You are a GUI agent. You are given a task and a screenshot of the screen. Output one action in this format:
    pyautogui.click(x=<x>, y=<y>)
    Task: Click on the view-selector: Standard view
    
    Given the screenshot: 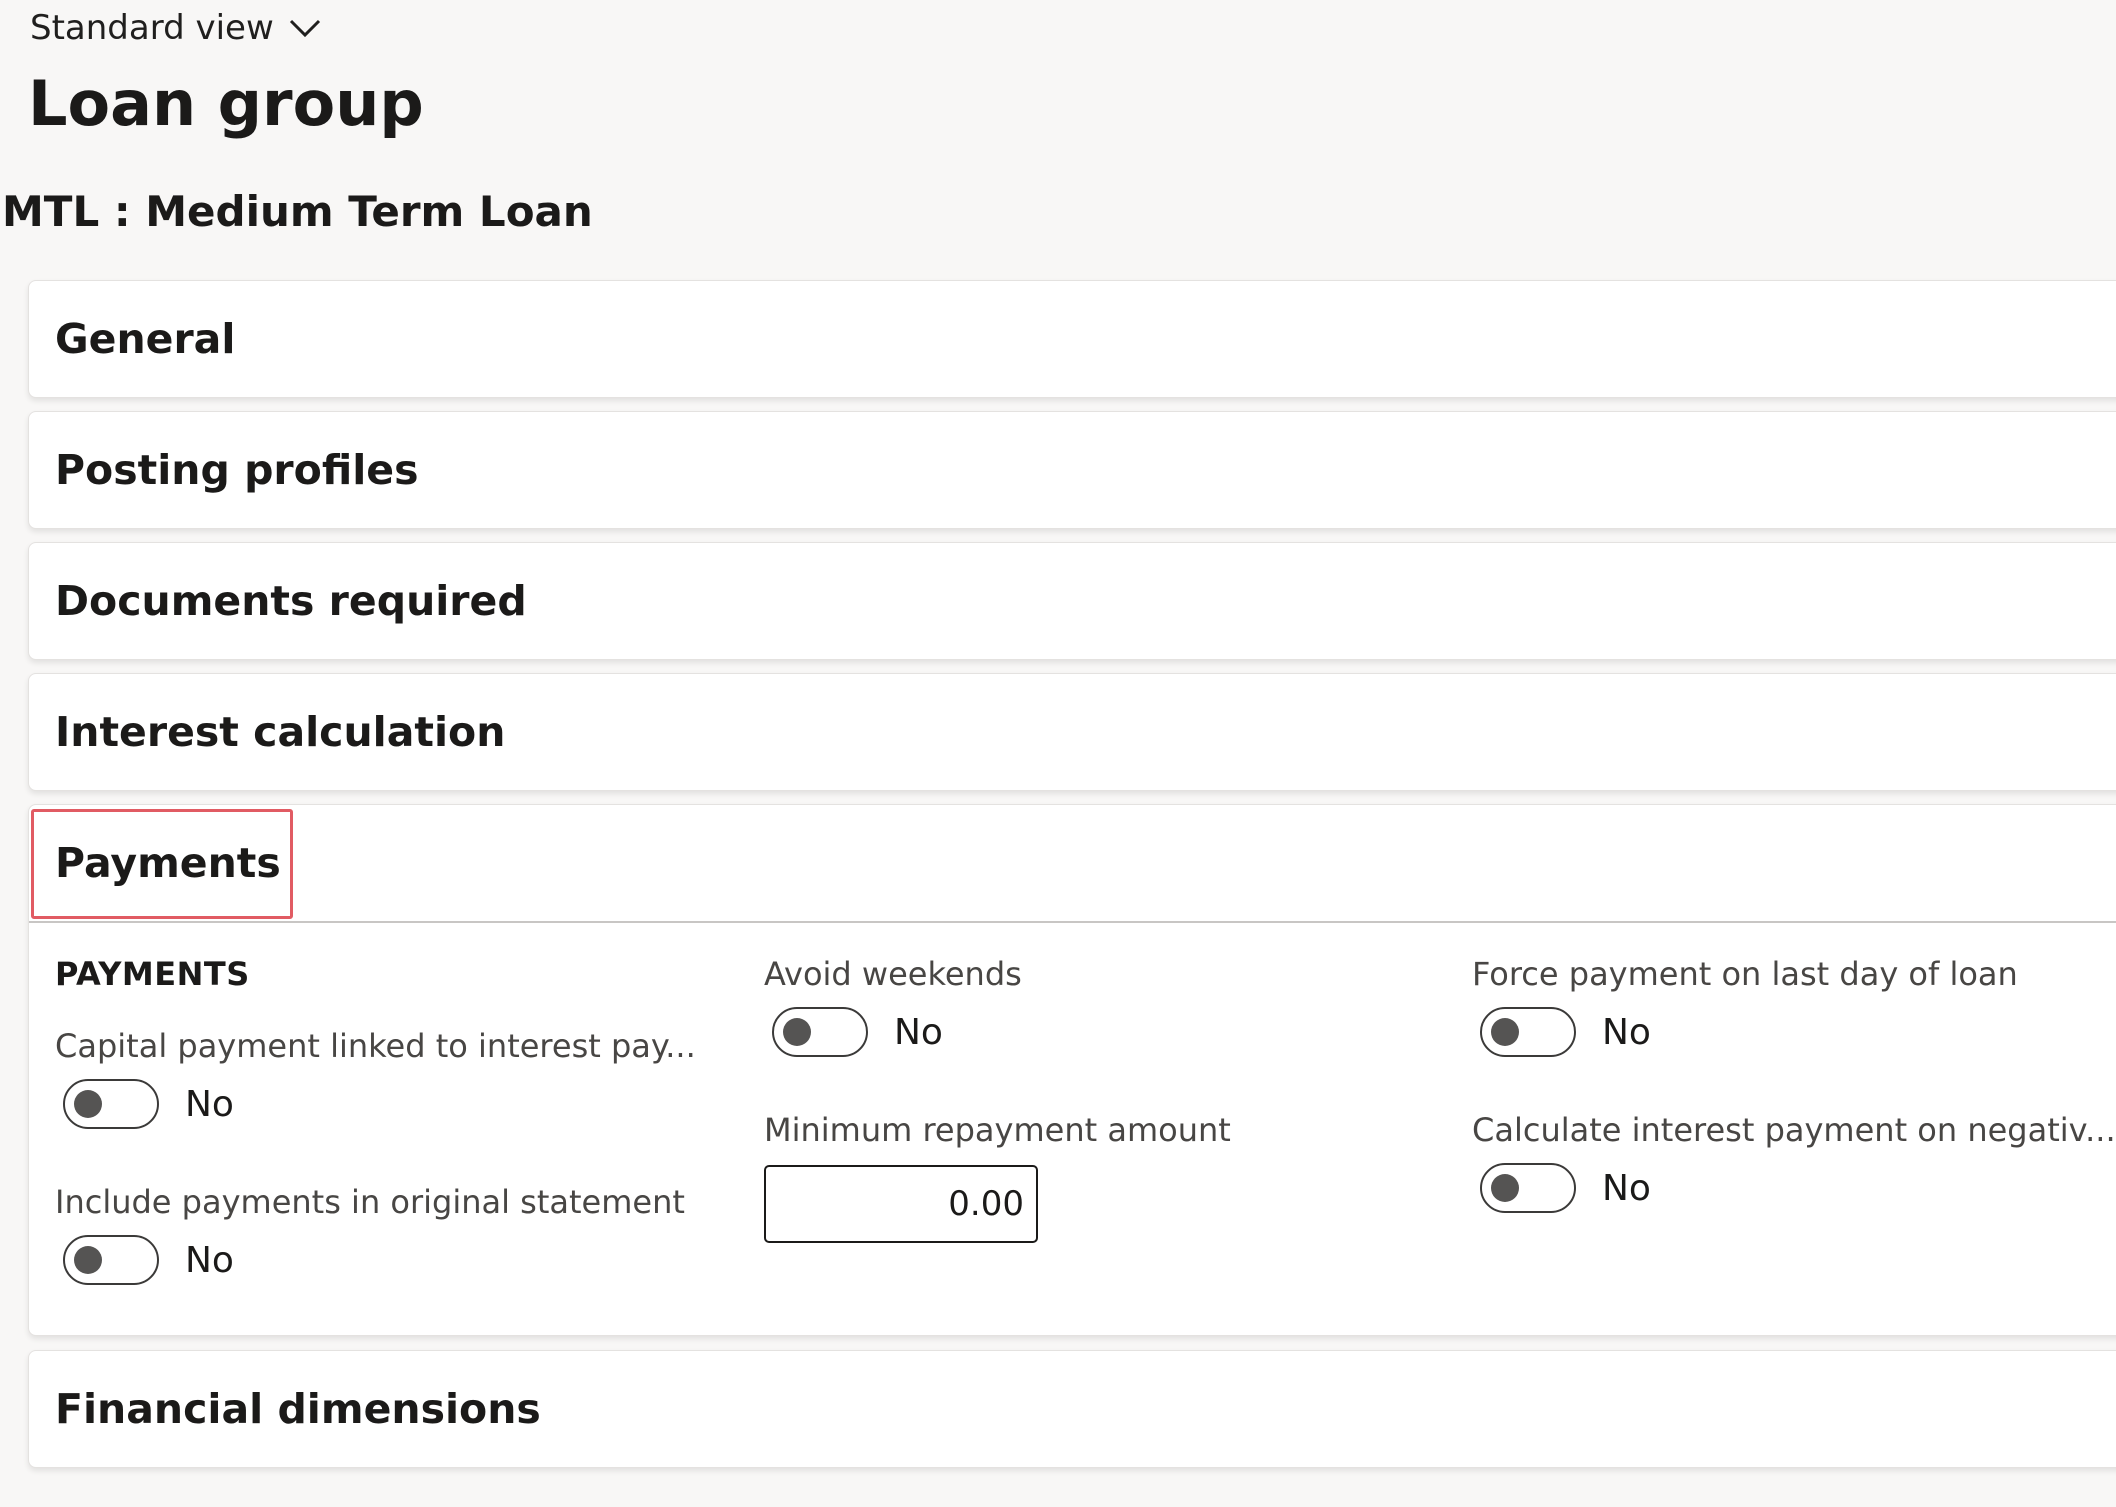 What is the action you would take?
    pyautogui.click(x=176, y=28)
    